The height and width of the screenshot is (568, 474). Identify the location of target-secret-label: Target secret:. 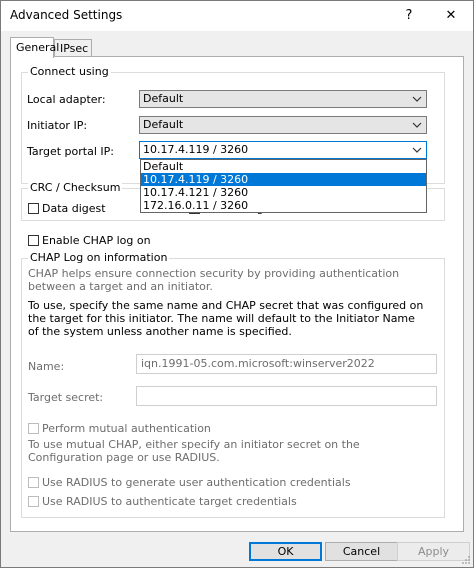
(66, 397).